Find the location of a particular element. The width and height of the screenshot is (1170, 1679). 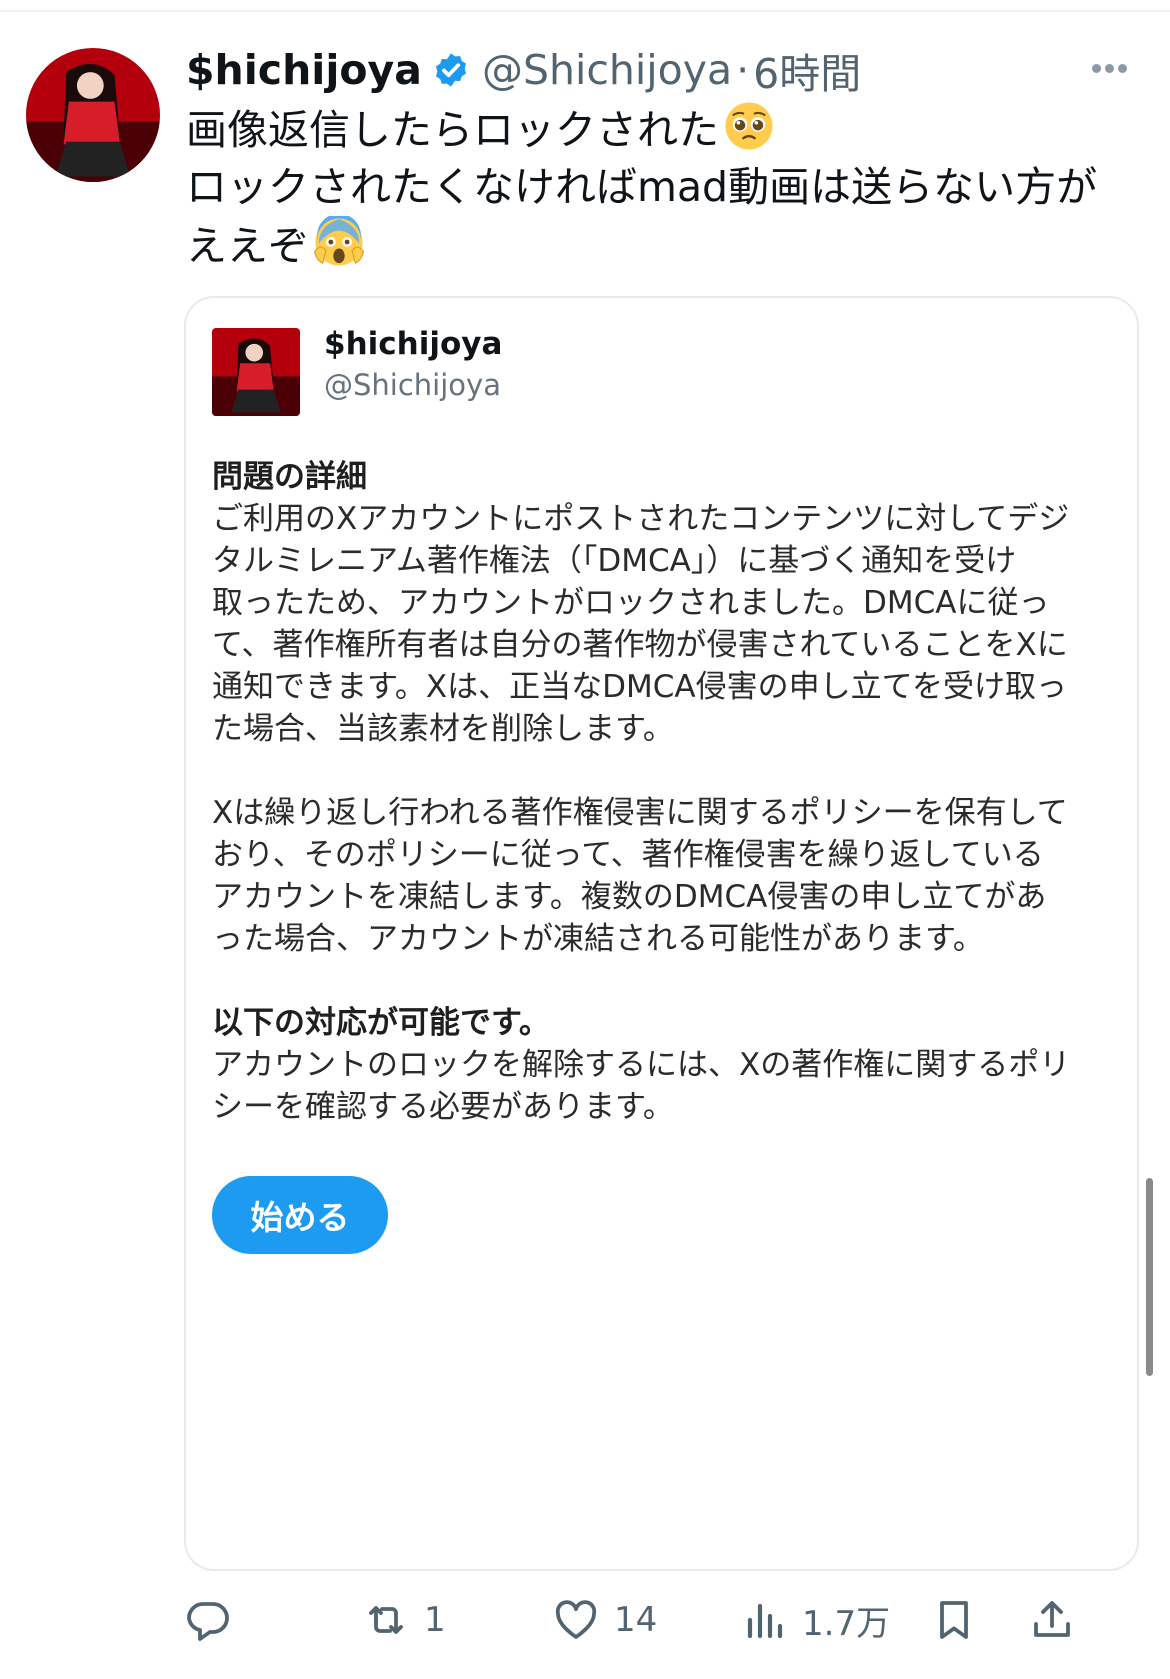

heart-icon is located at coordinates (576, 1619).